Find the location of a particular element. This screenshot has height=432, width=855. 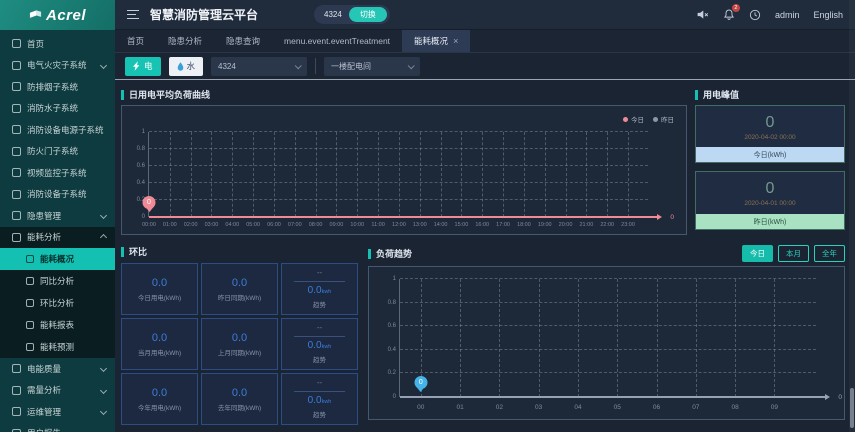

stat-label: 昨日同期(kWh) is located at coordinates (239, 298).